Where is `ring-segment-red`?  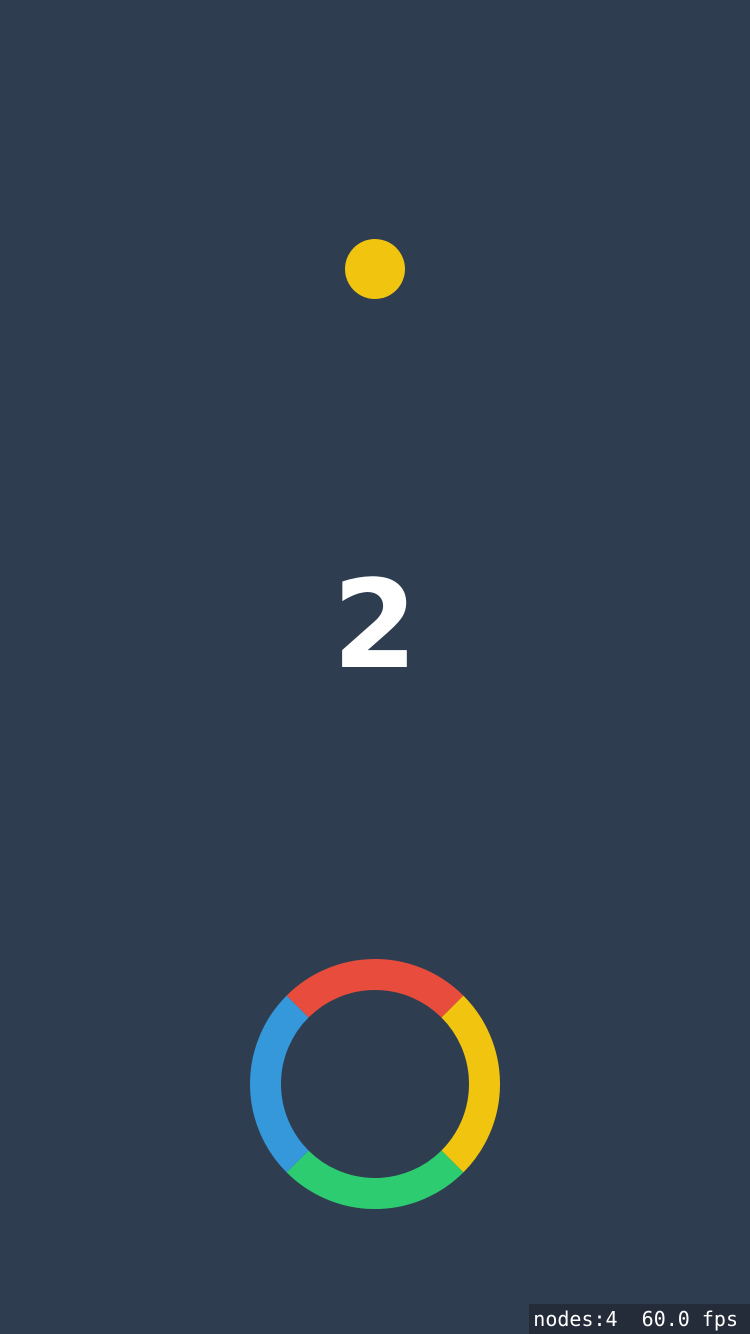 ring-segment-red is located at coordinates (375, 988).